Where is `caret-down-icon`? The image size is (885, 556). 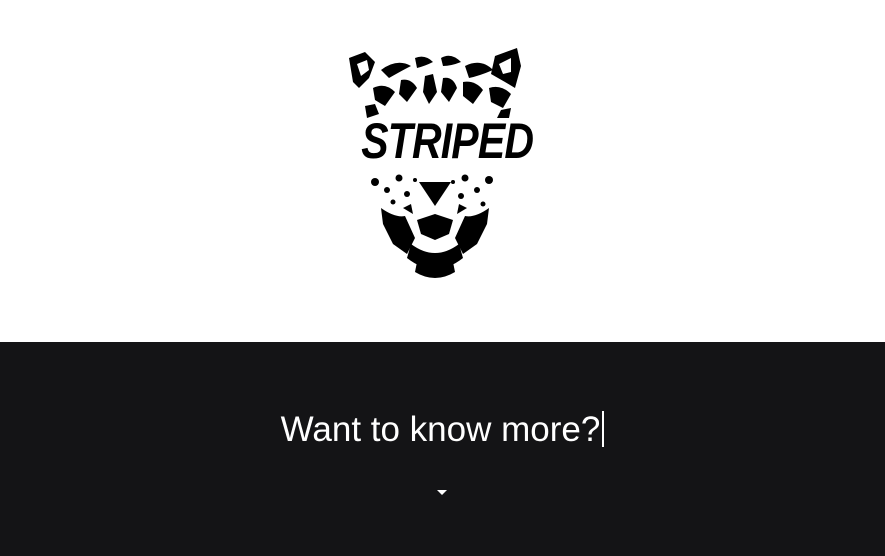
caret-down-icon is located at coordinates (442, 492).